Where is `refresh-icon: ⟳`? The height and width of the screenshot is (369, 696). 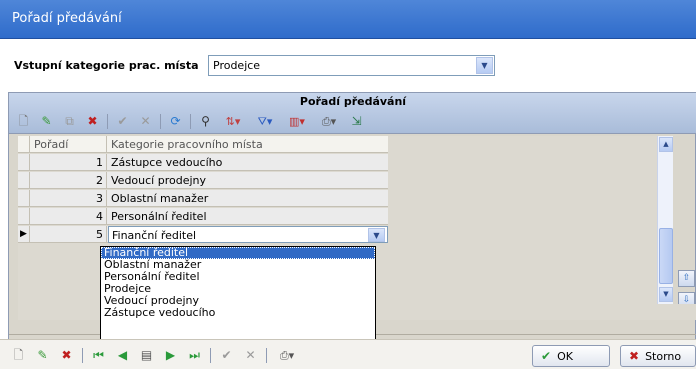 refresh-icon: ⟳ is located at coordinates (175, 121).